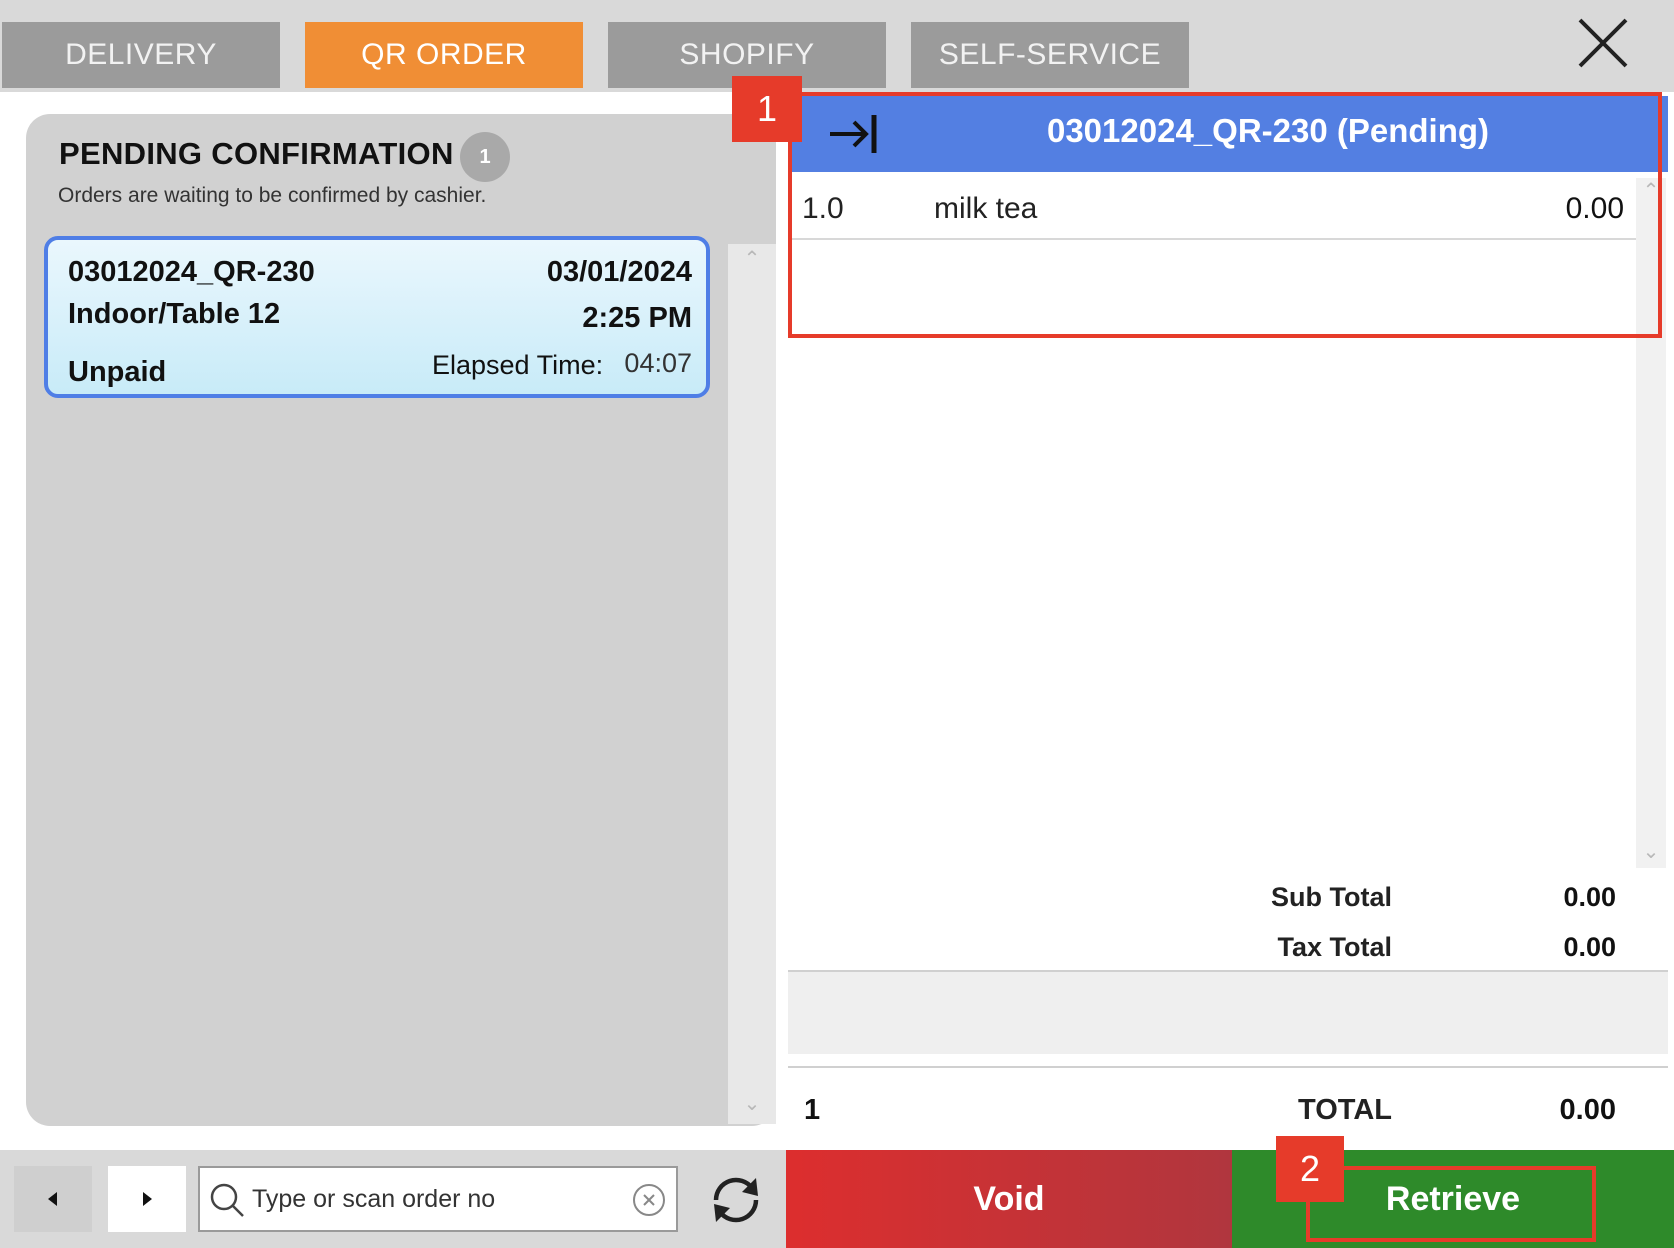 The width and height of the screenshot is (1674, 1248). What do you see at coordinates (432, 1199) in the screenshot?
I see `order-search-input` at bounding box center [432, 1199].